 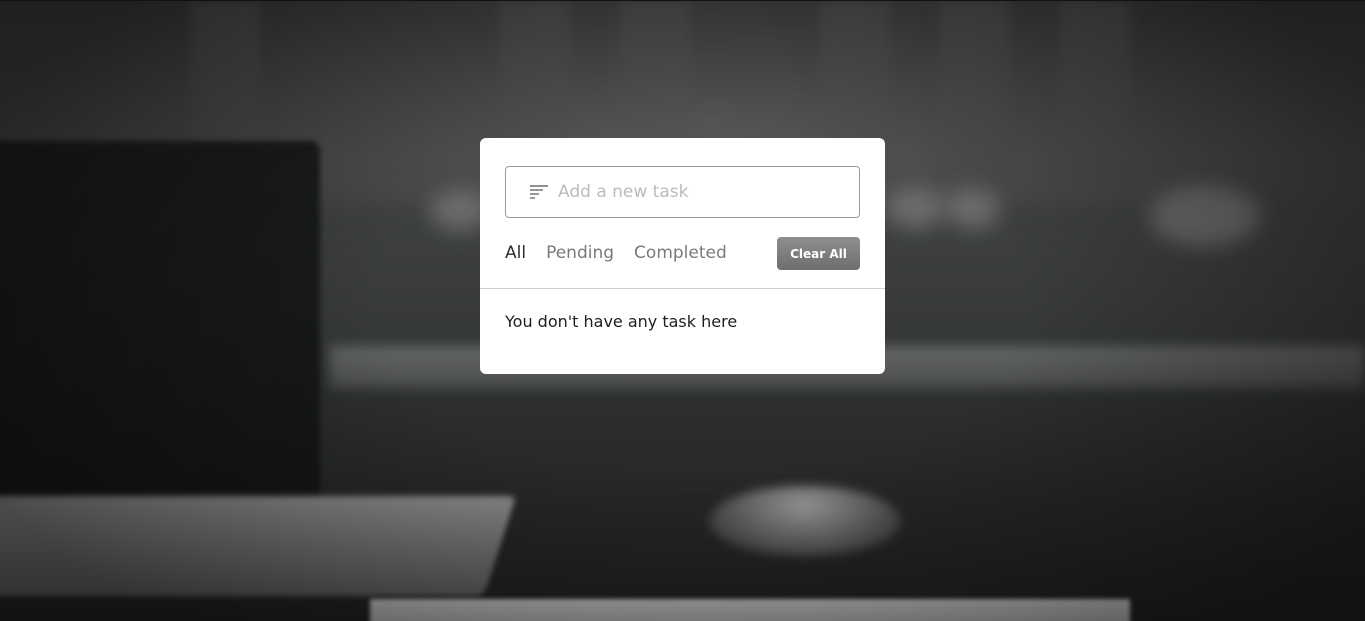 I want to click on filter-tab-pending: Pending, so click(x=580, y=253).